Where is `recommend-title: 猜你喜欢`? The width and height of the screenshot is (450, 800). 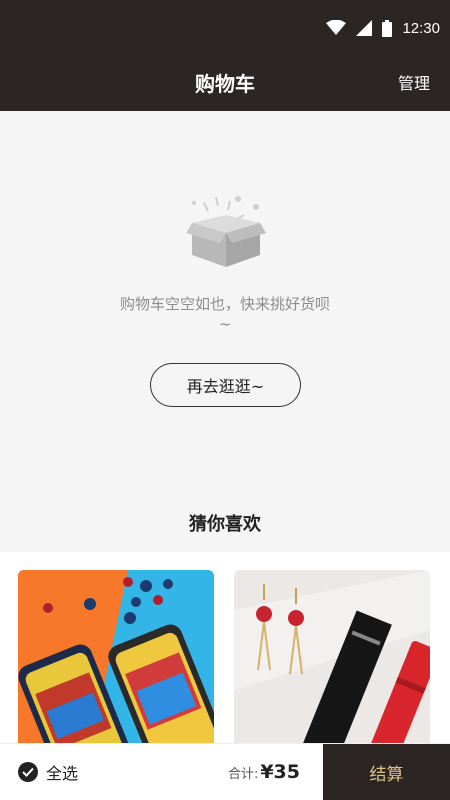
recommend-title: 猜你喜欢 is located at coordinates (225, 524).